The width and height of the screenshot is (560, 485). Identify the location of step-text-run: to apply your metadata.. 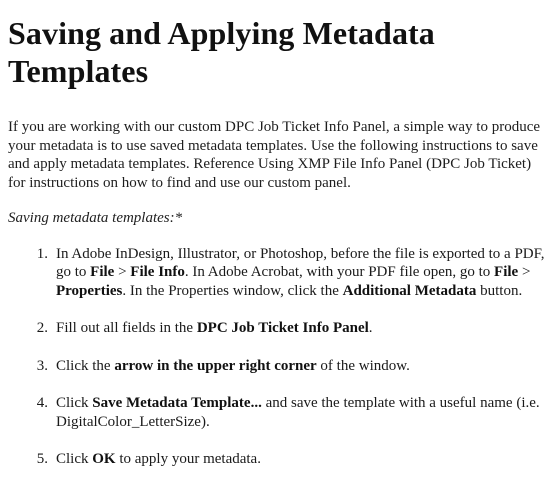
(188, 459).